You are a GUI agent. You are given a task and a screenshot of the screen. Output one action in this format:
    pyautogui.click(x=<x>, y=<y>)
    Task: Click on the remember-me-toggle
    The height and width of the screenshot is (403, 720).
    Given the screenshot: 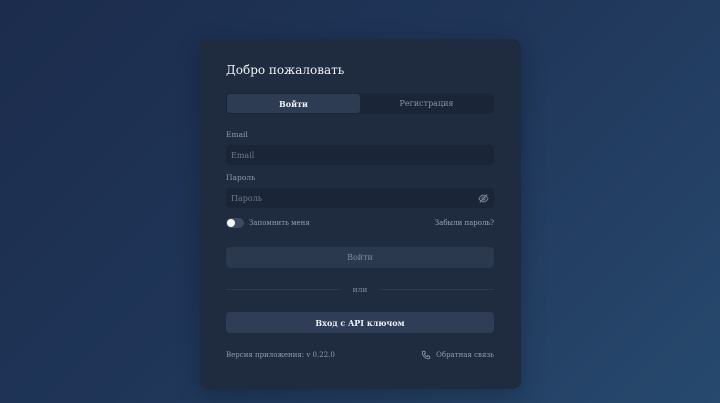 What is the action you would take?
    pyautogui.click(x=235, y=223)
    